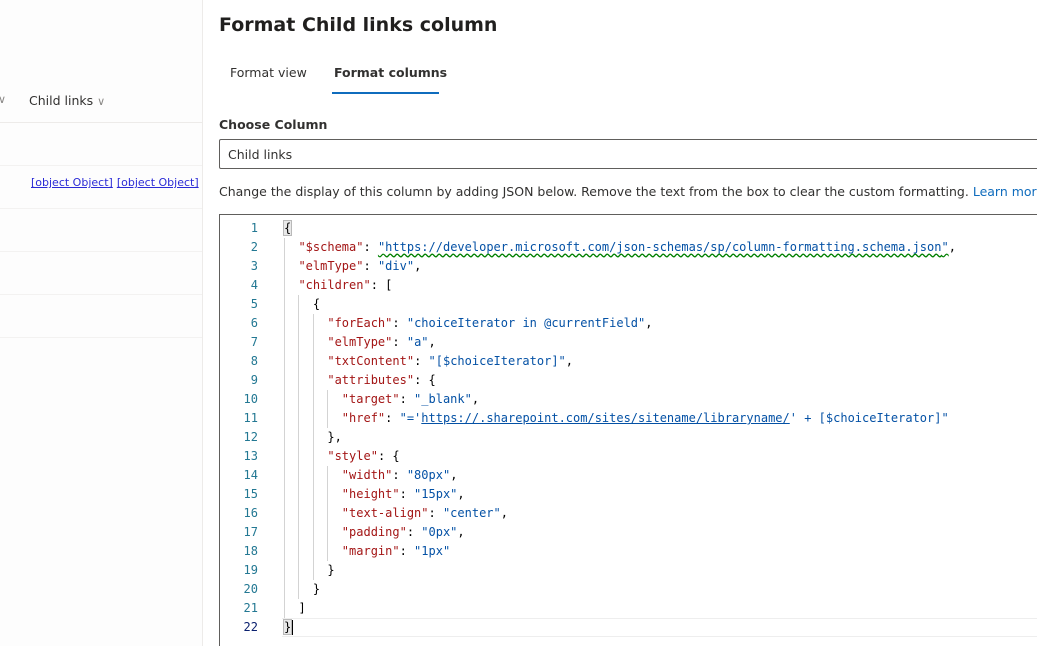  I want to click on line-number: 8, so click(254, 361).